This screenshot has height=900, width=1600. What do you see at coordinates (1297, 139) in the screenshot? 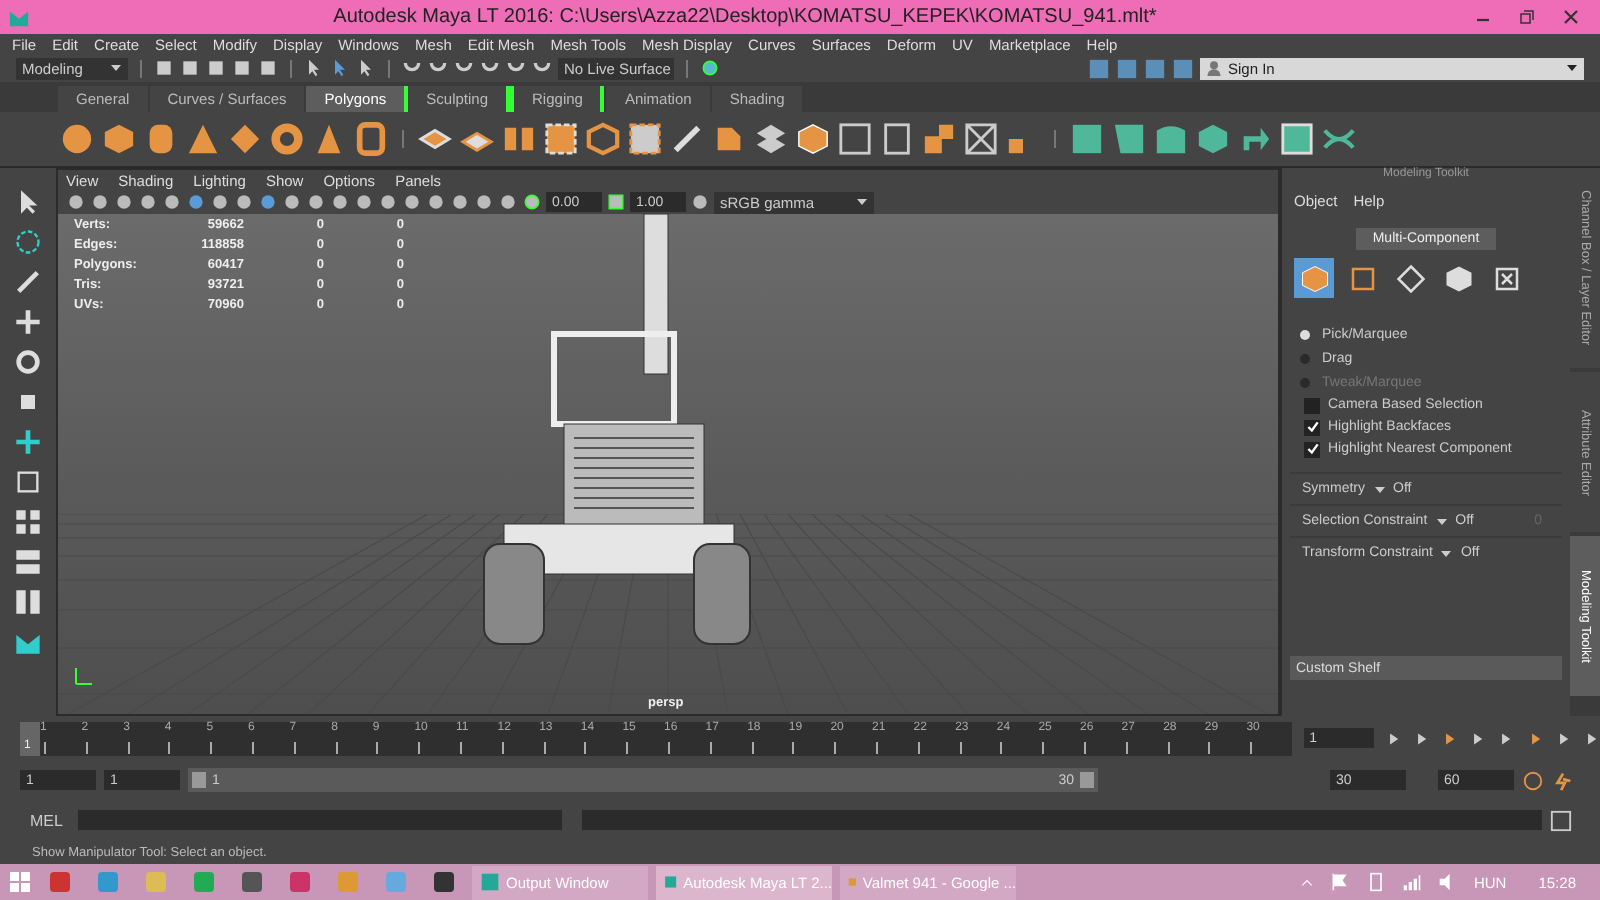
I see `uv-window-icon` at bounding box center [1297, 139].